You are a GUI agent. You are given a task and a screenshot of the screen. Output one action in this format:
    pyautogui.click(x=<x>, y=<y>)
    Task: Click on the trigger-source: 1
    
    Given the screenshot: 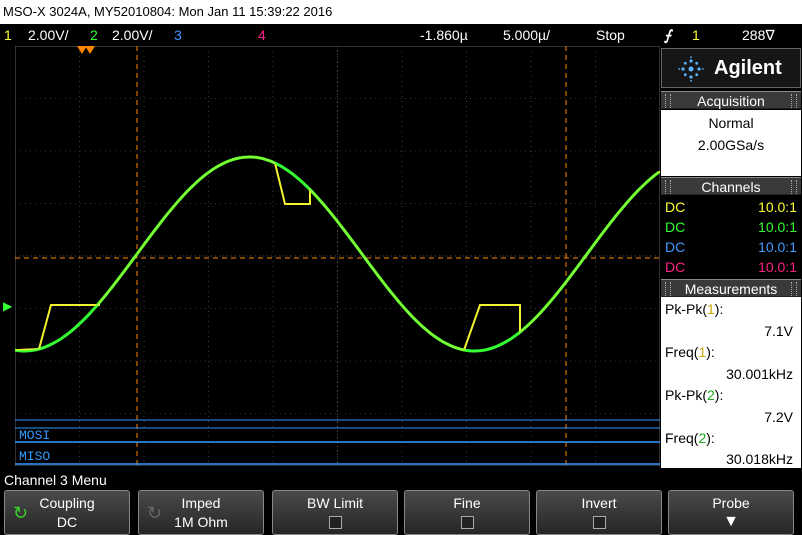 What is the action you would take?
    pyautogui.click(x=696, y=35)
    